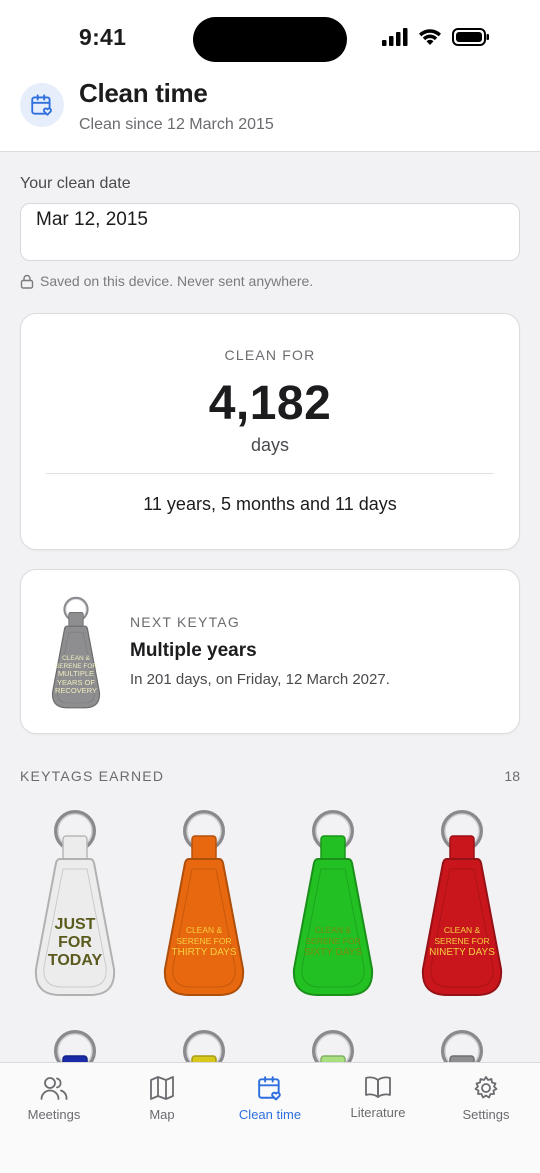 This screenshot has height=1173, width=540. What do you see at coordinates (378, 1087) in the screenshot?
I see `book-icon` at bounding box center [378, 1087].